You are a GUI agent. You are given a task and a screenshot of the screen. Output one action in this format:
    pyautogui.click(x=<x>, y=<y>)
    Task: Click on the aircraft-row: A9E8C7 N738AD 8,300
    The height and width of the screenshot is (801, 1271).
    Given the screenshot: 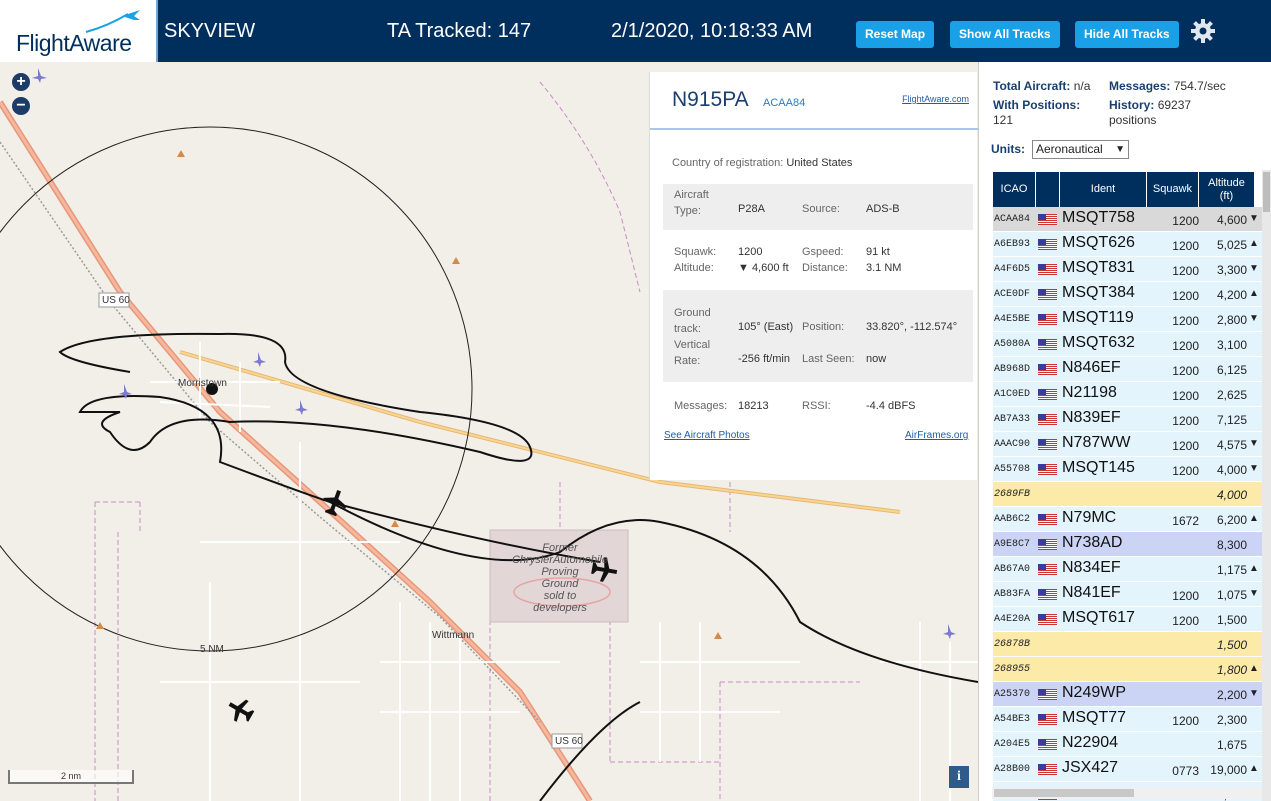 What is the action you would take?
    pyautogui.click(x=1132, y=544)
    